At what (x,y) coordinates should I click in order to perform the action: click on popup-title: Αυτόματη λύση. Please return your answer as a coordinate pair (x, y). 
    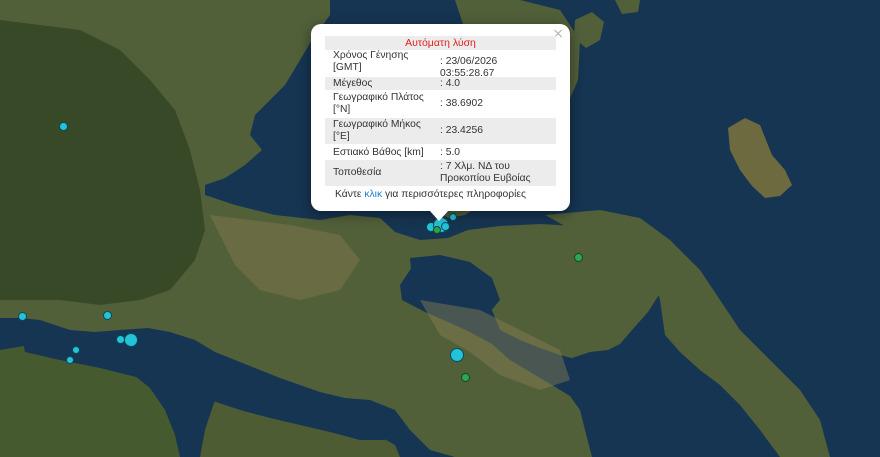
    Looking at the image, I should click on (440, 43).